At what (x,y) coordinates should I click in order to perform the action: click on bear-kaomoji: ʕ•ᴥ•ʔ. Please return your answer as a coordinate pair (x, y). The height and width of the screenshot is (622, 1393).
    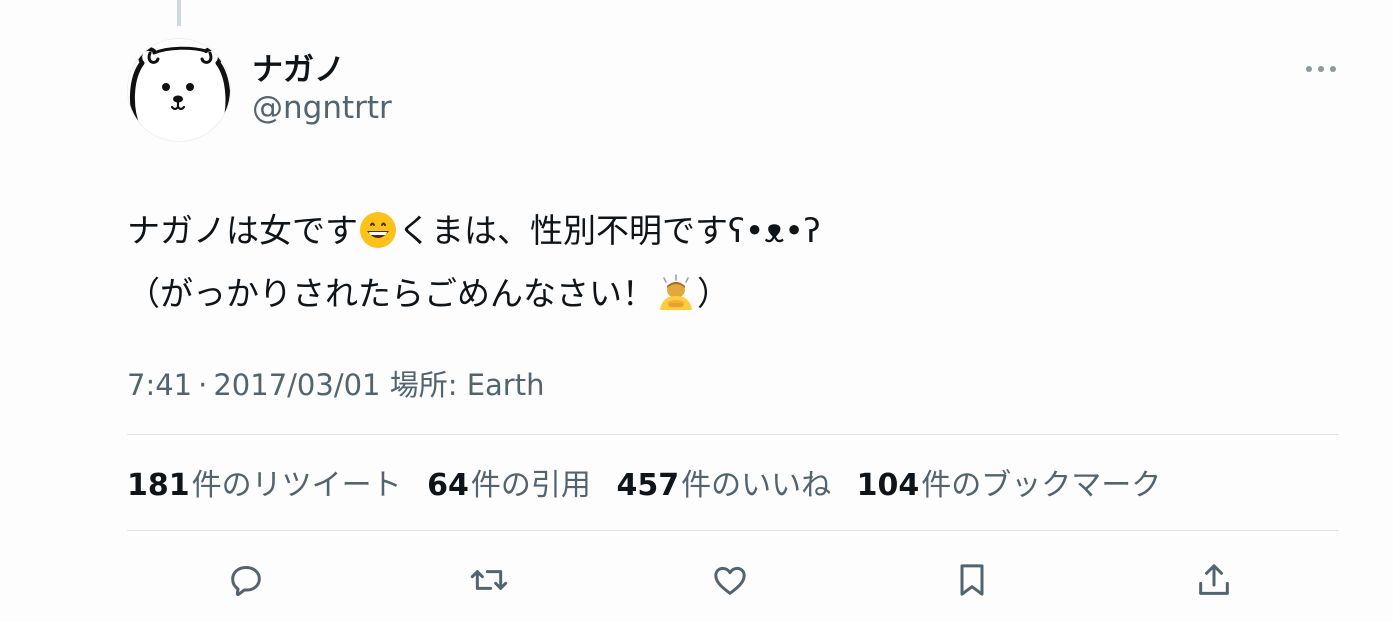
    Looking at the image, I should click on (774, 230).